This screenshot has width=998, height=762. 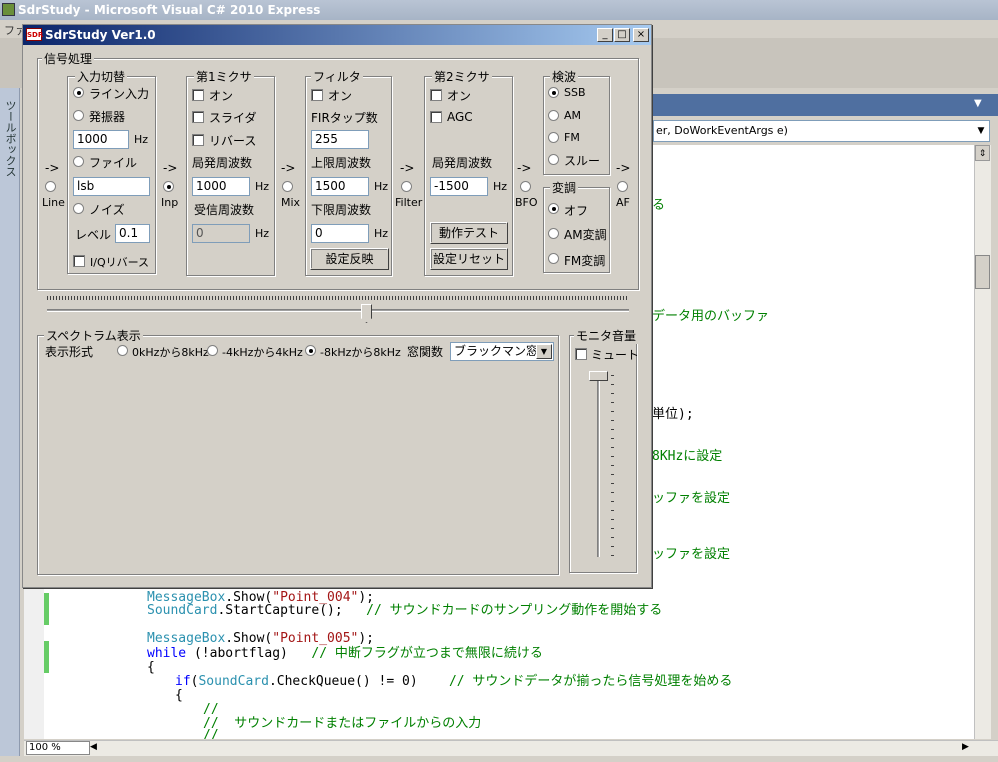 What do you see at coordinates (53, 202) in the screenshot?
I see `node-label-line: Line` at bounding box center [53, 202].